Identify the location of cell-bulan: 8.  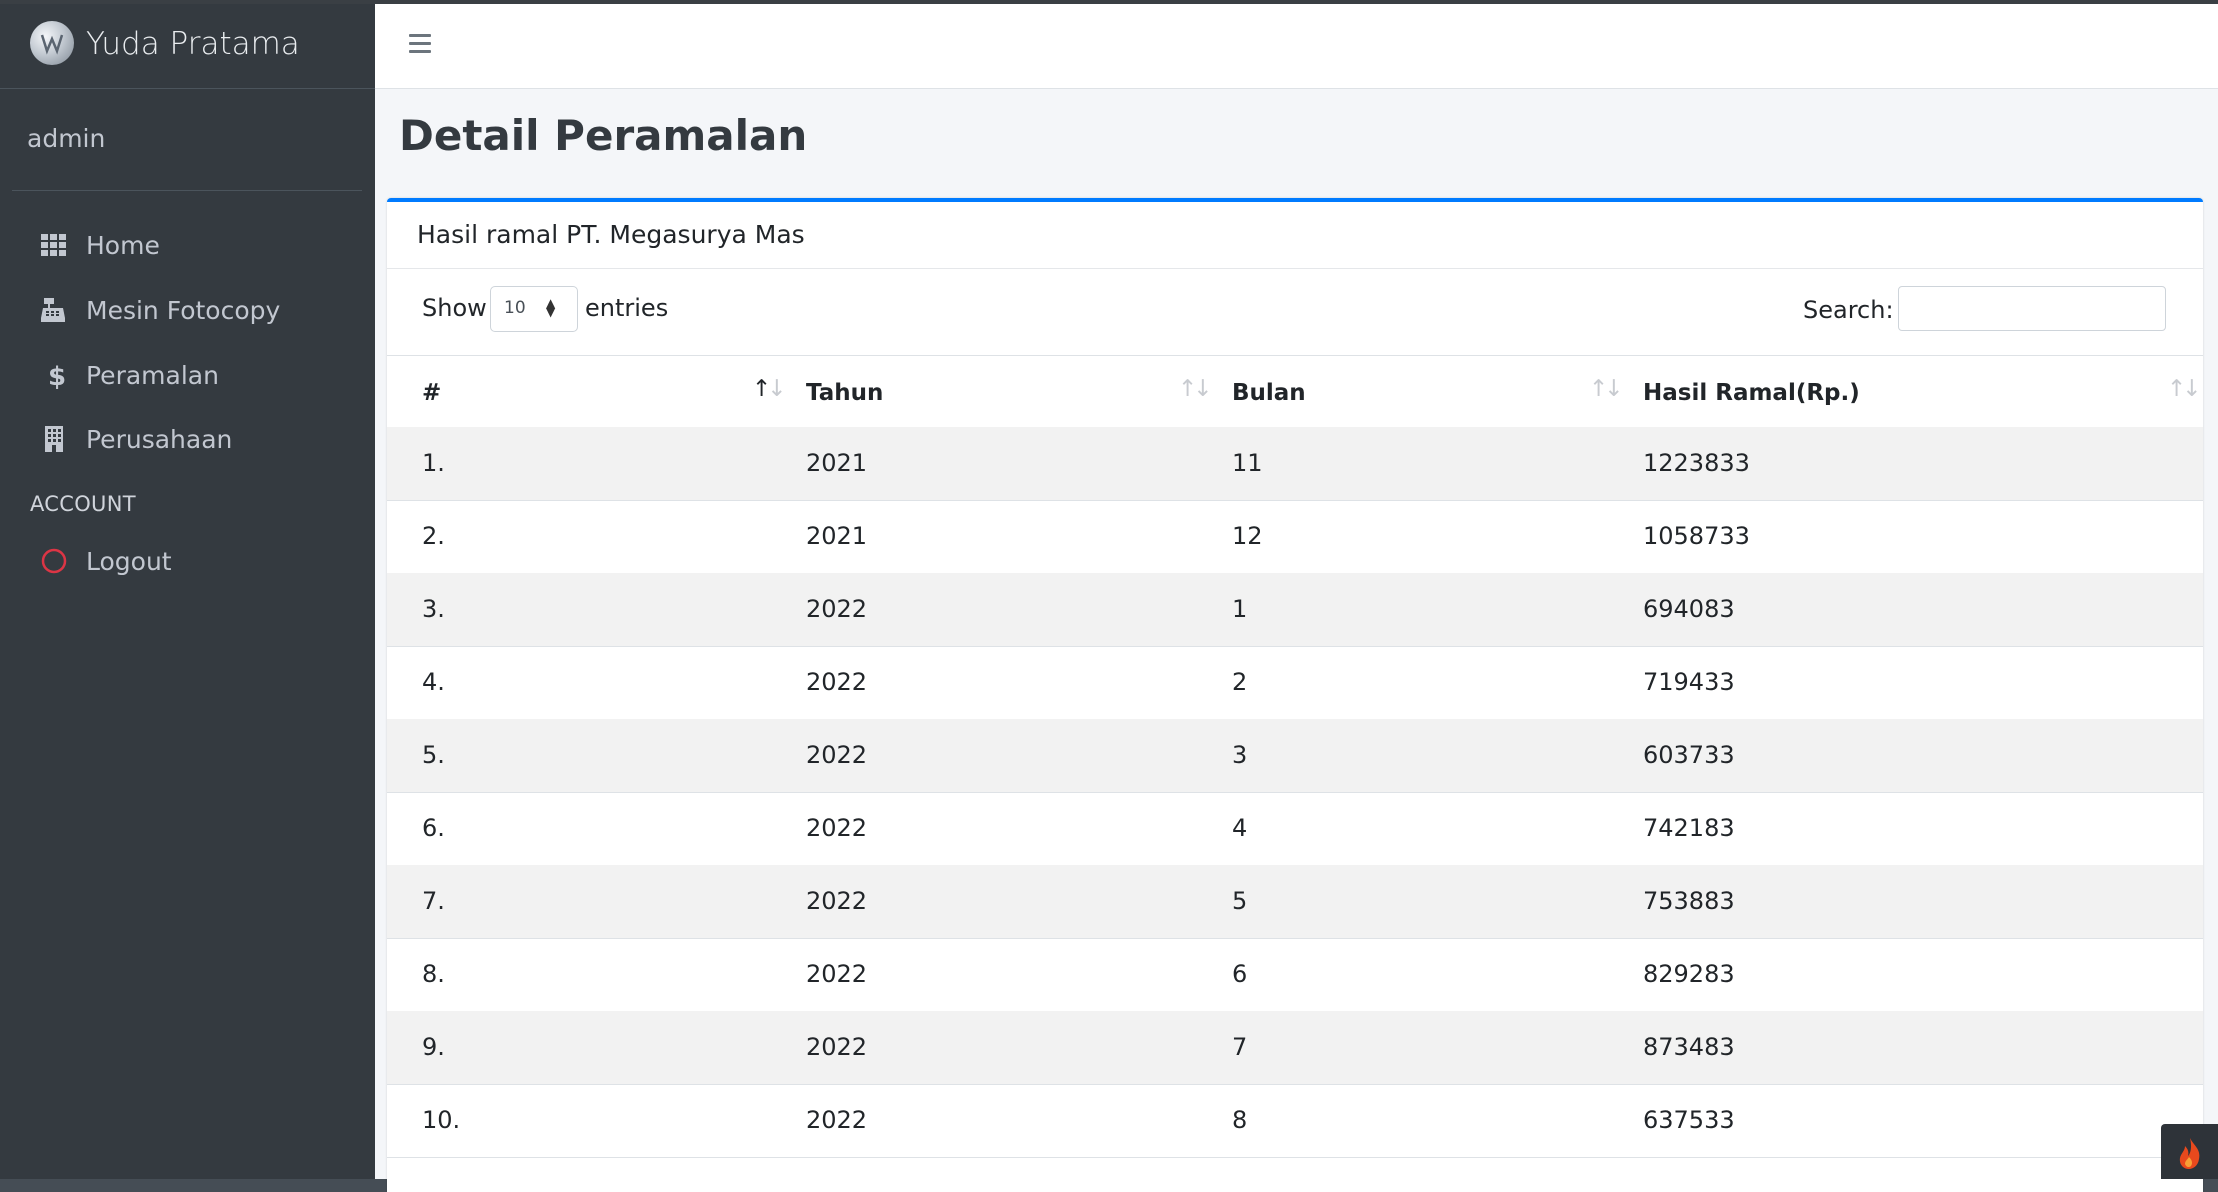
(1240, 1120).